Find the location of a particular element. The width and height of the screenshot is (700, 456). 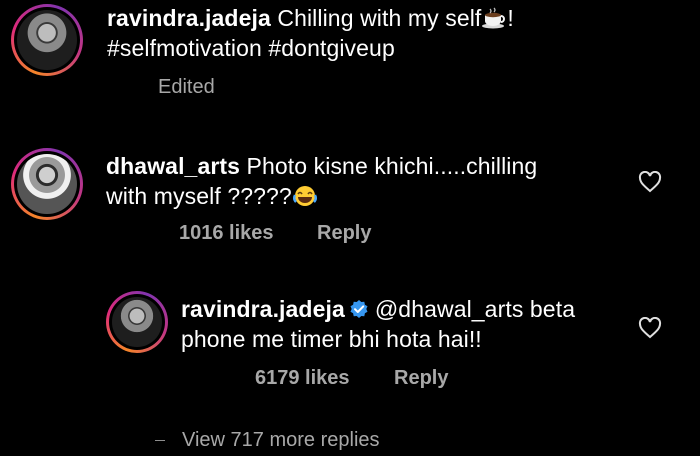

verified-badge-icon is located at coordinates (359, 307).